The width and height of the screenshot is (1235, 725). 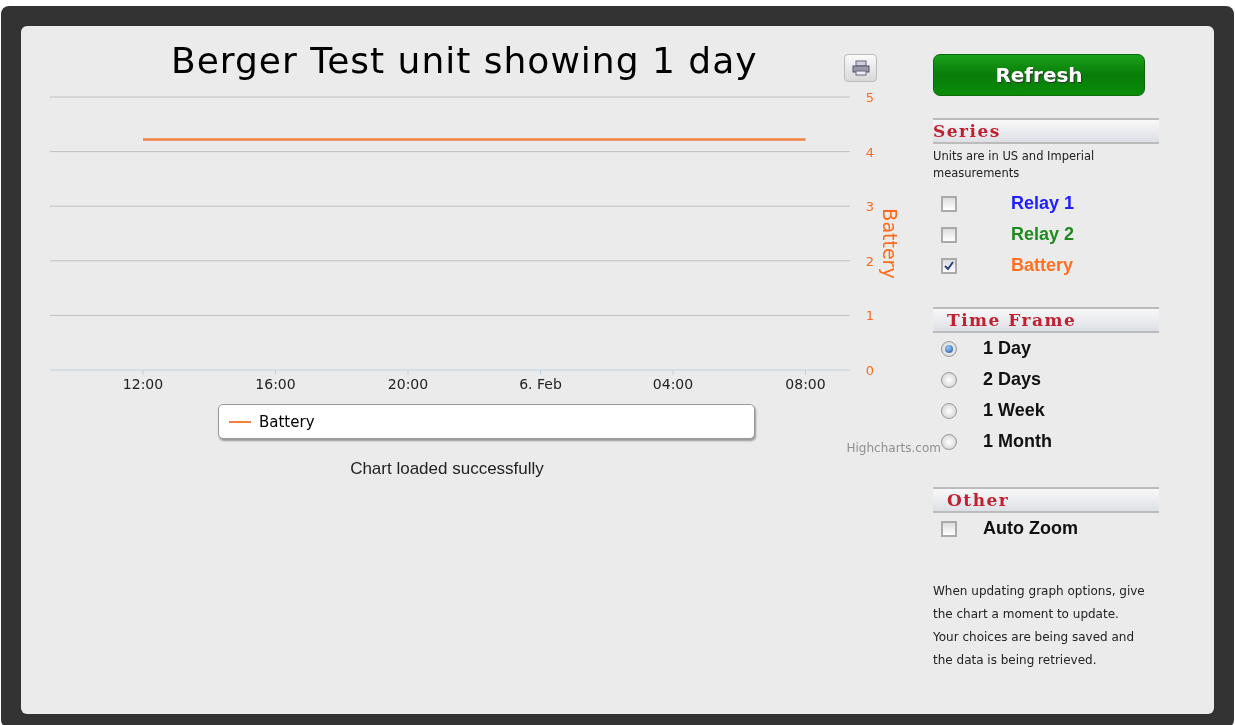 I want to click on credits-link: Highcharts.com, so click(x=893, y=448).